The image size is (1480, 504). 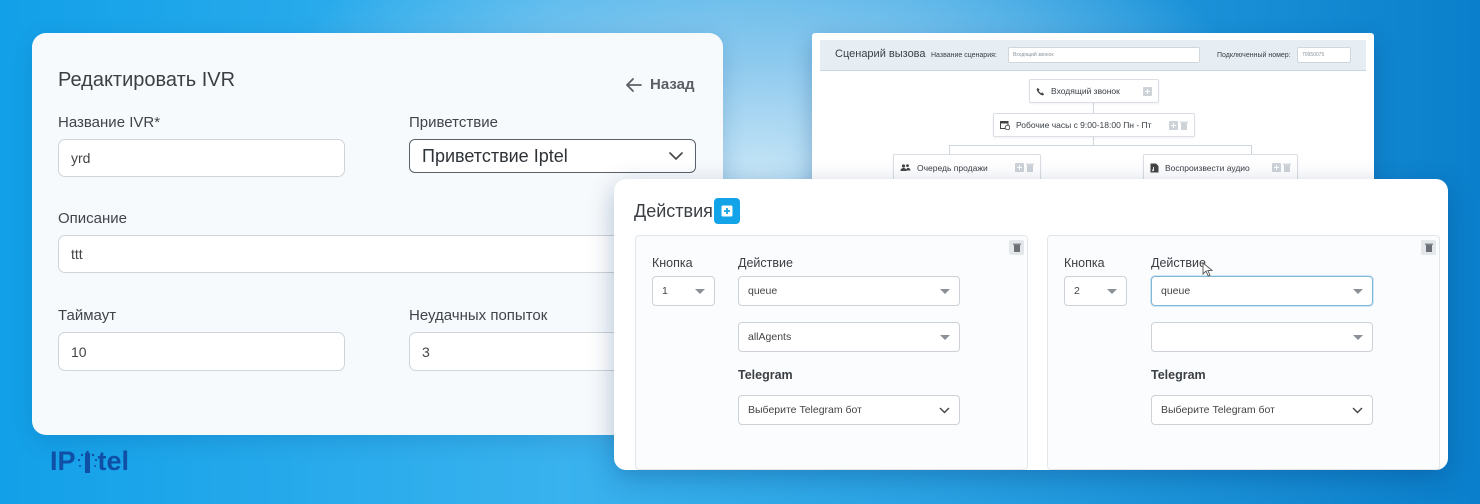 I want to click on description-label: Описание, so click(x=93, y=218).